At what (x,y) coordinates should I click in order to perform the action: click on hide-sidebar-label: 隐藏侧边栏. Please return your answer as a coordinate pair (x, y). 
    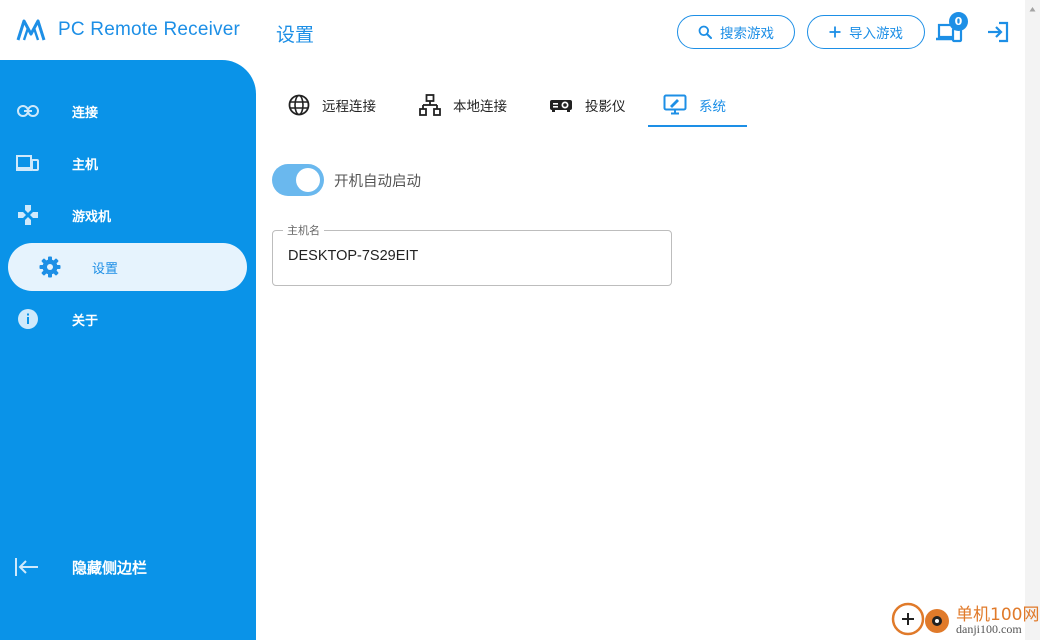
    Looking at the image, I should click on (110, 567).